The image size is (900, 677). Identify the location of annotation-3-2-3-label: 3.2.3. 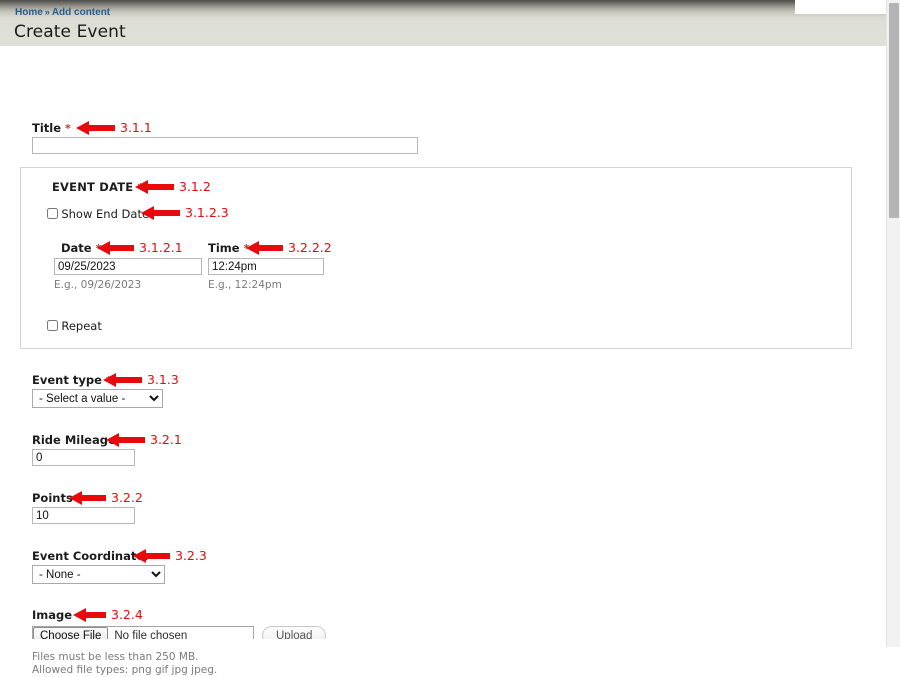
(191, 555).